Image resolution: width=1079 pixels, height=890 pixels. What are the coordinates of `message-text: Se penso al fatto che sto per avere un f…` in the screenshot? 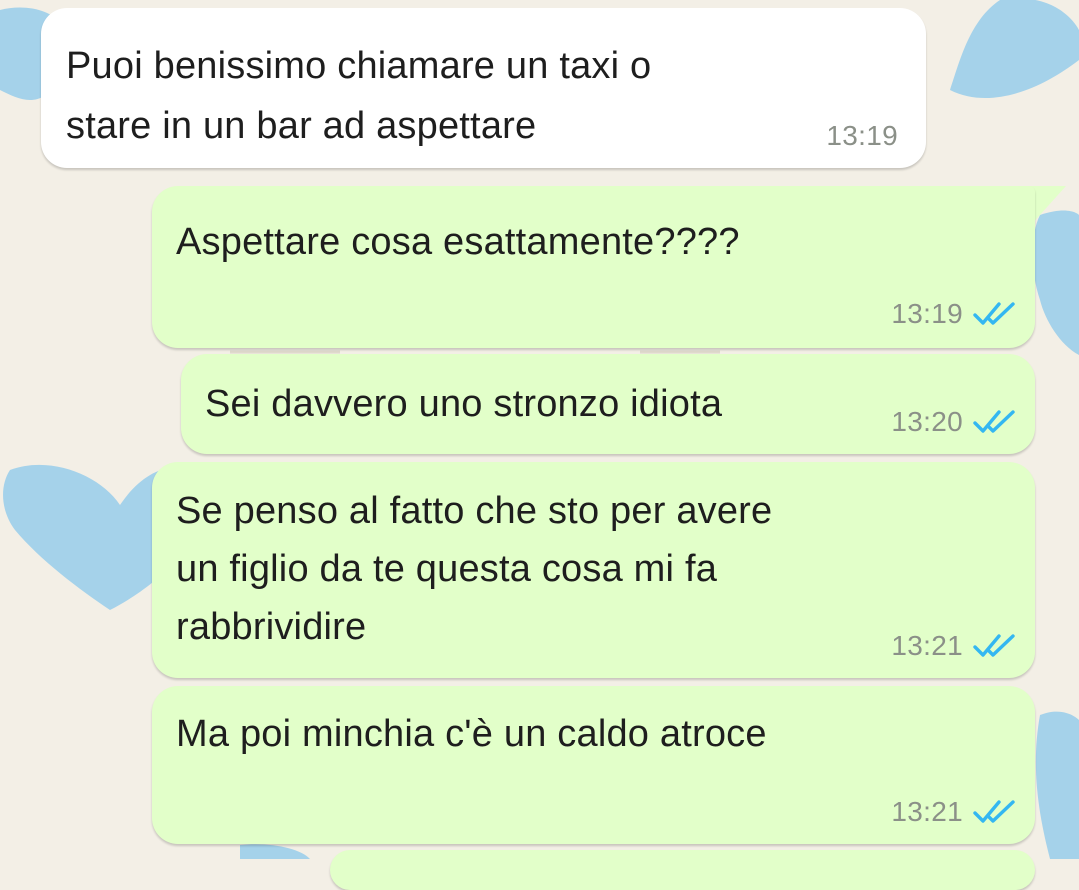 It's located at (576, 569).